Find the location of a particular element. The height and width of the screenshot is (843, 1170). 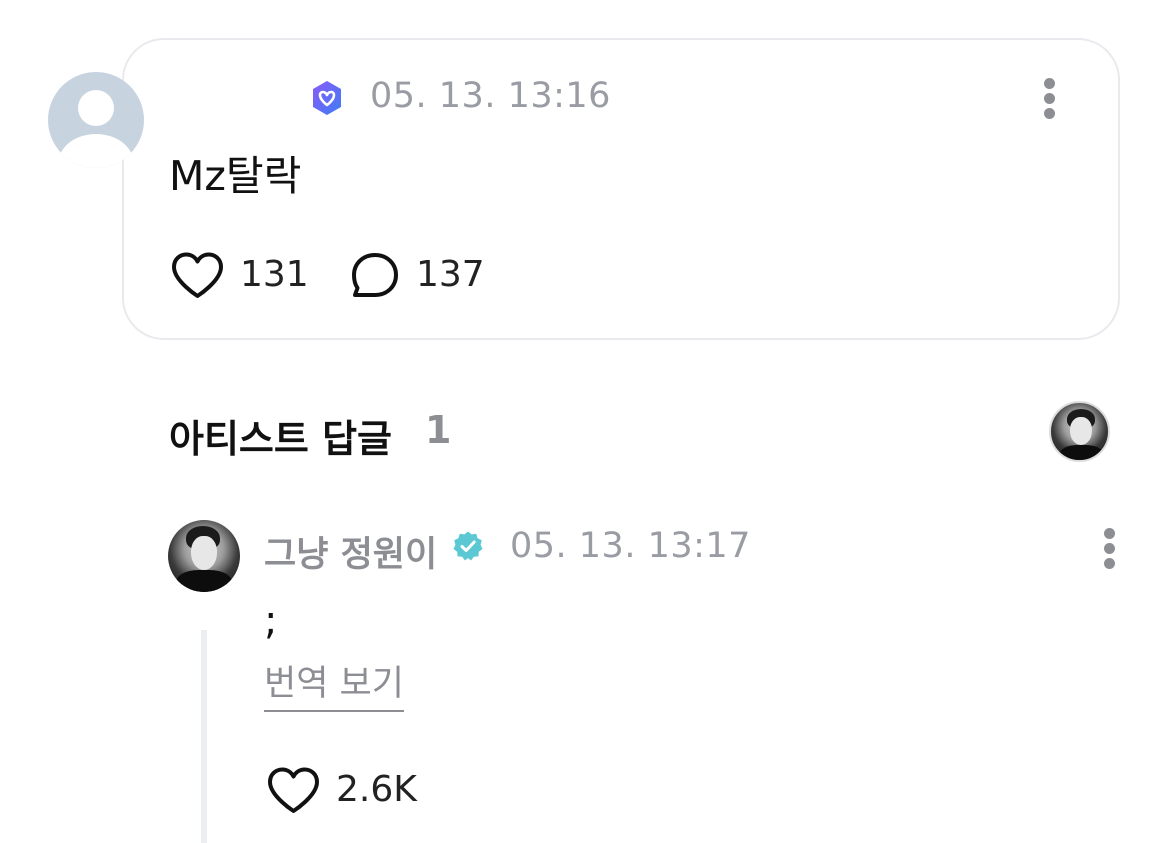

avatar-body-shape is located at coordinates (96, 151).